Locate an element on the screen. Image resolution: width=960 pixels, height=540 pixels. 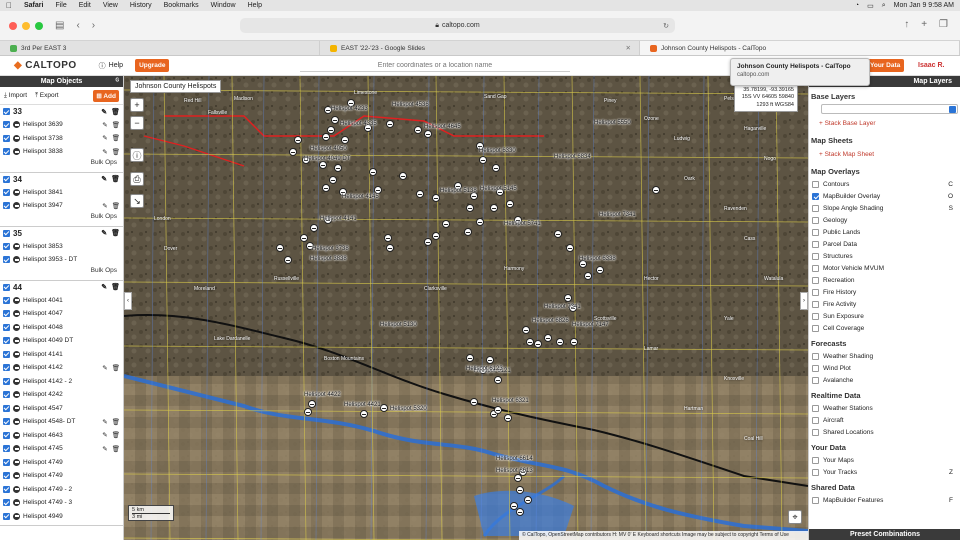
helispot-label: Helispot 6321 is located at coordinates (510, 401).